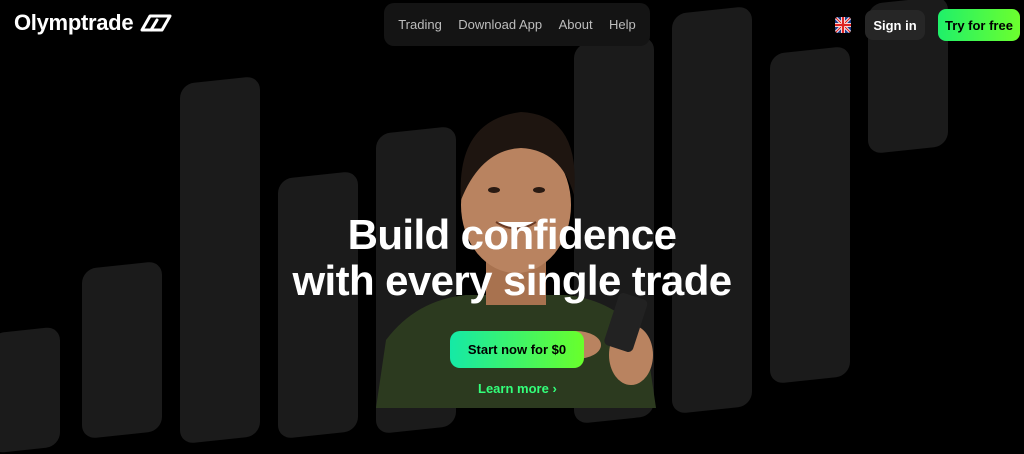  I want to click on sign-in-button: Sign in, so click(895, 25).